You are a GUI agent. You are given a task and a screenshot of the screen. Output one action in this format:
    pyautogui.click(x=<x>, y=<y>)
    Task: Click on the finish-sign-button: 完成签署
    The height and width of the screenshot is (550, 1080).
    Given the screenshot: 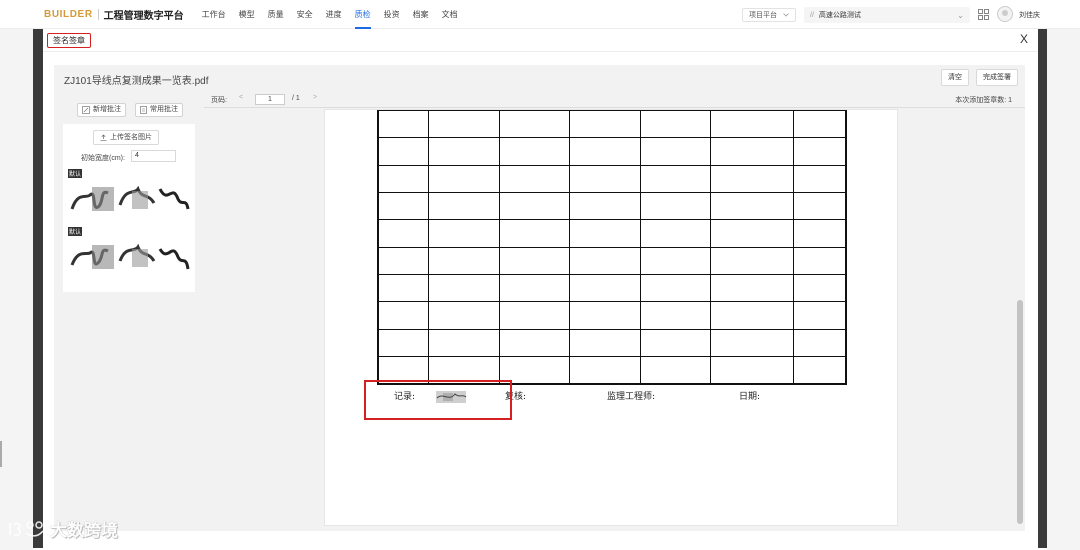 What is the action you would take?
    pyautogui.click(x=997, y=77)
    